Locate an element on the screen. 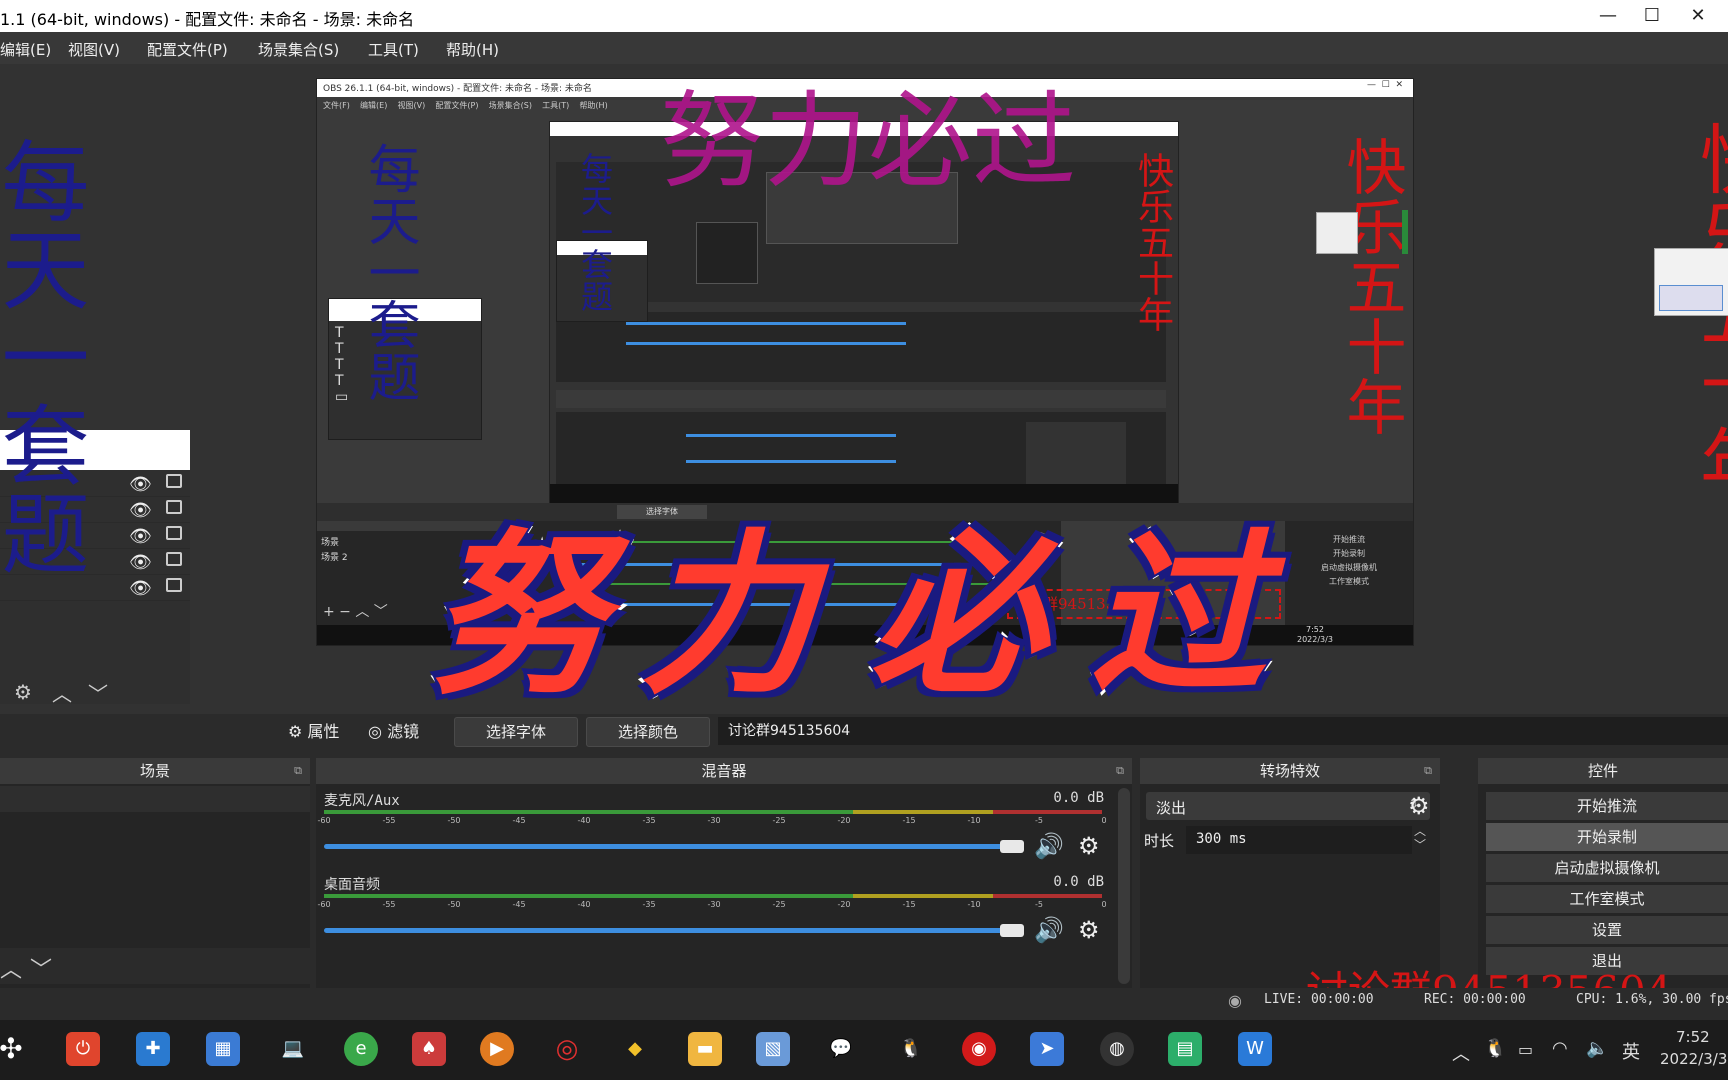 The image size is (1728, 1080). spin-icon: ︿ ﹀ is located at coordinates (1420, 838).